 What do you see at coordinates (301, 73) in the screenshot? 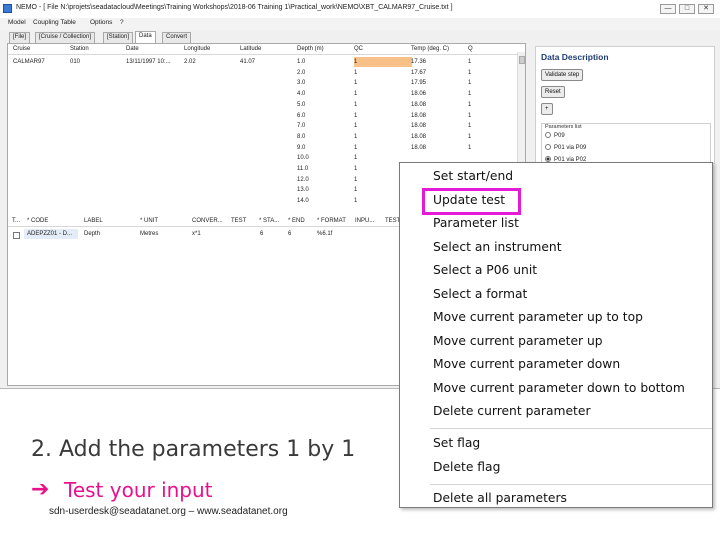
I see `depth-cell: 2.0` at bounding box center [301, 73].